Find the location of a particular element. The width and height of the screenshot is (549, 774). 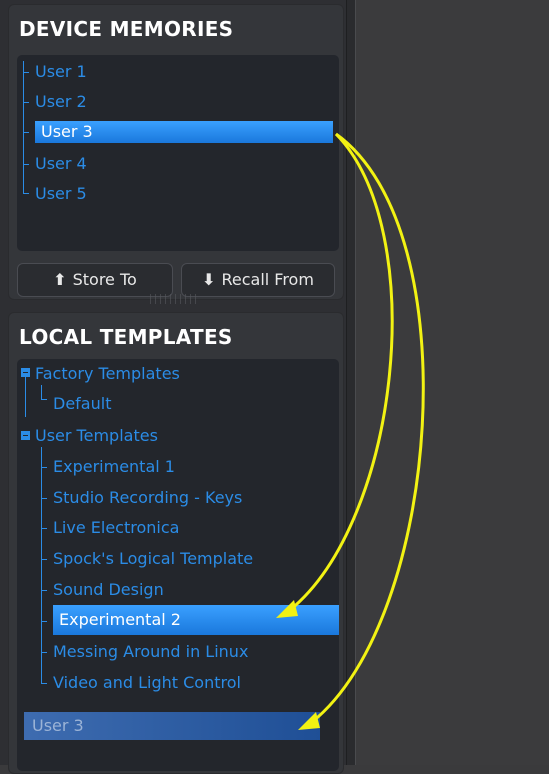

template-sound-design: Sound Design is located at coordinates (108, 590).